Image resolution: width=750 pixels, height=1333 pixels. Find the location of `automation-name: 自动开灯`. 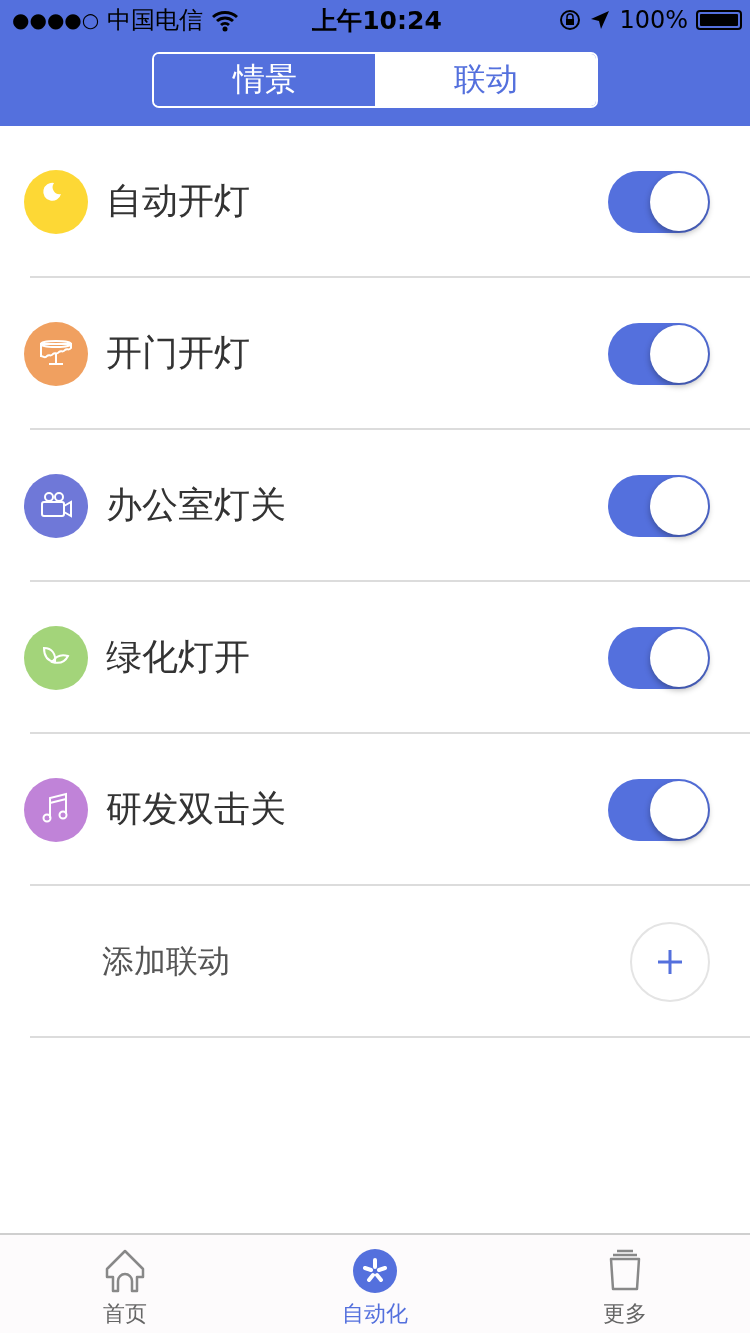

automation-name: 自动开灯 is located at coordinates (178, 201).